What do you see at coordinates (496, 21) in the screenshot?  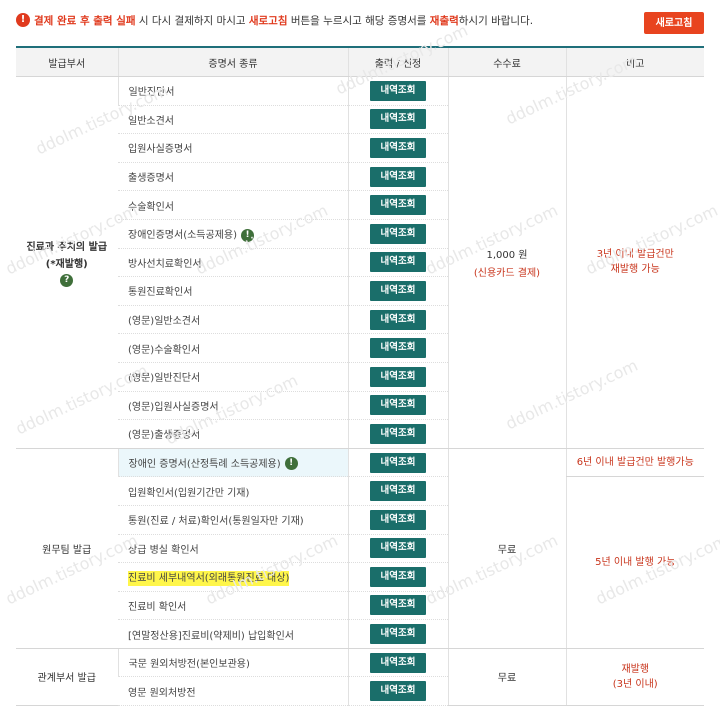 I see `notice-text-3: 하시기 바랍니다.` at bounding box center [496, 21].